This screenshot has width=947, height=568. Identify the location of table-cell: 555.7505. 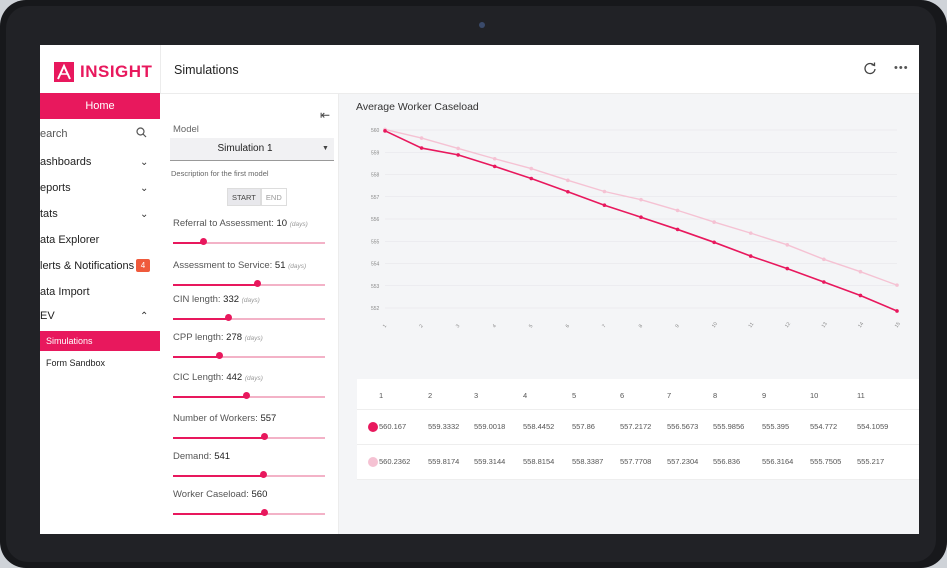
(826, 461).